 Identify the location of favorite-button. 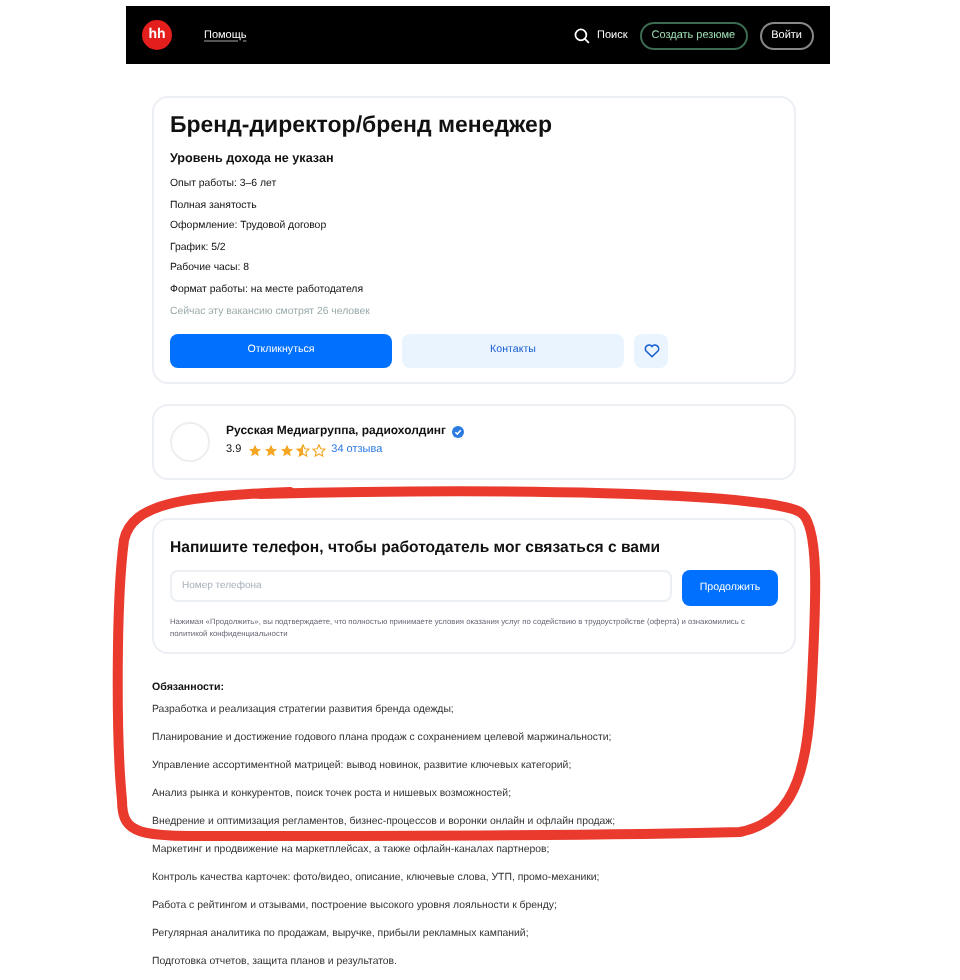
(651, 350).